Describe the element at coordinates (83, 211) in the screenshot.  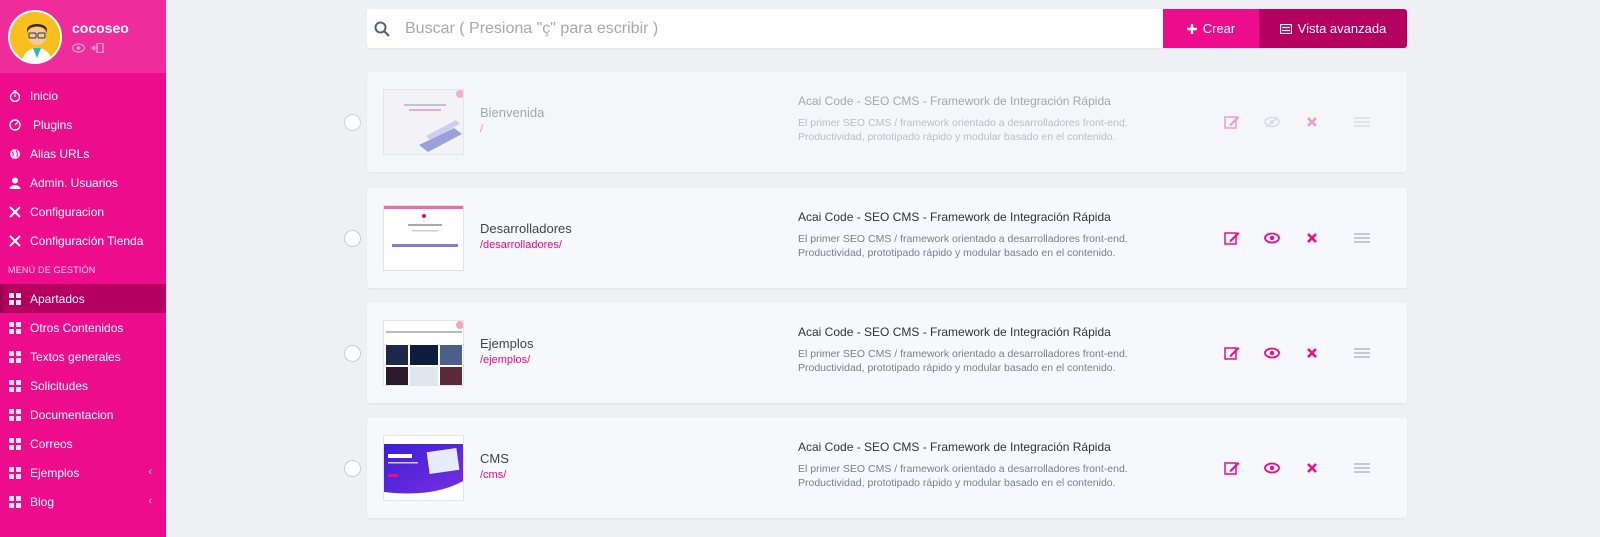
I see `sidebar-item-configuracion: Configuracion` at that location.